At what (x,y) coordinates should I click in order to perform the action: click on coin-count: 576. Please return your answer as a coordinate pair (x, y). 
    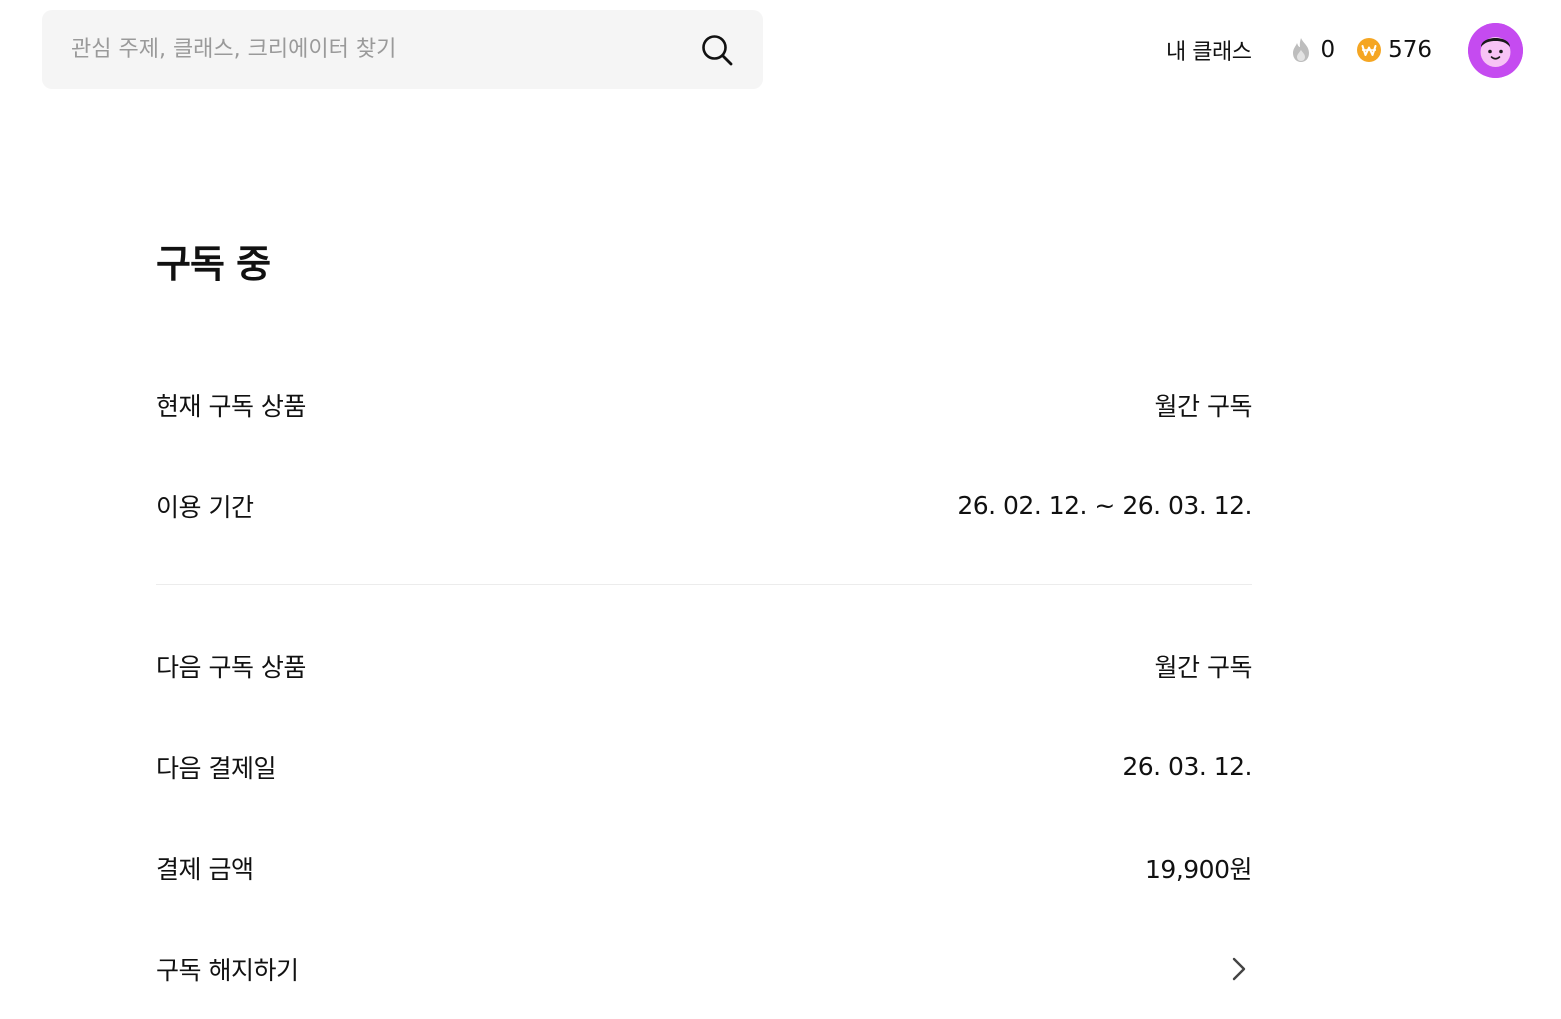
    Looking at the image, I should click on (1410, 50).